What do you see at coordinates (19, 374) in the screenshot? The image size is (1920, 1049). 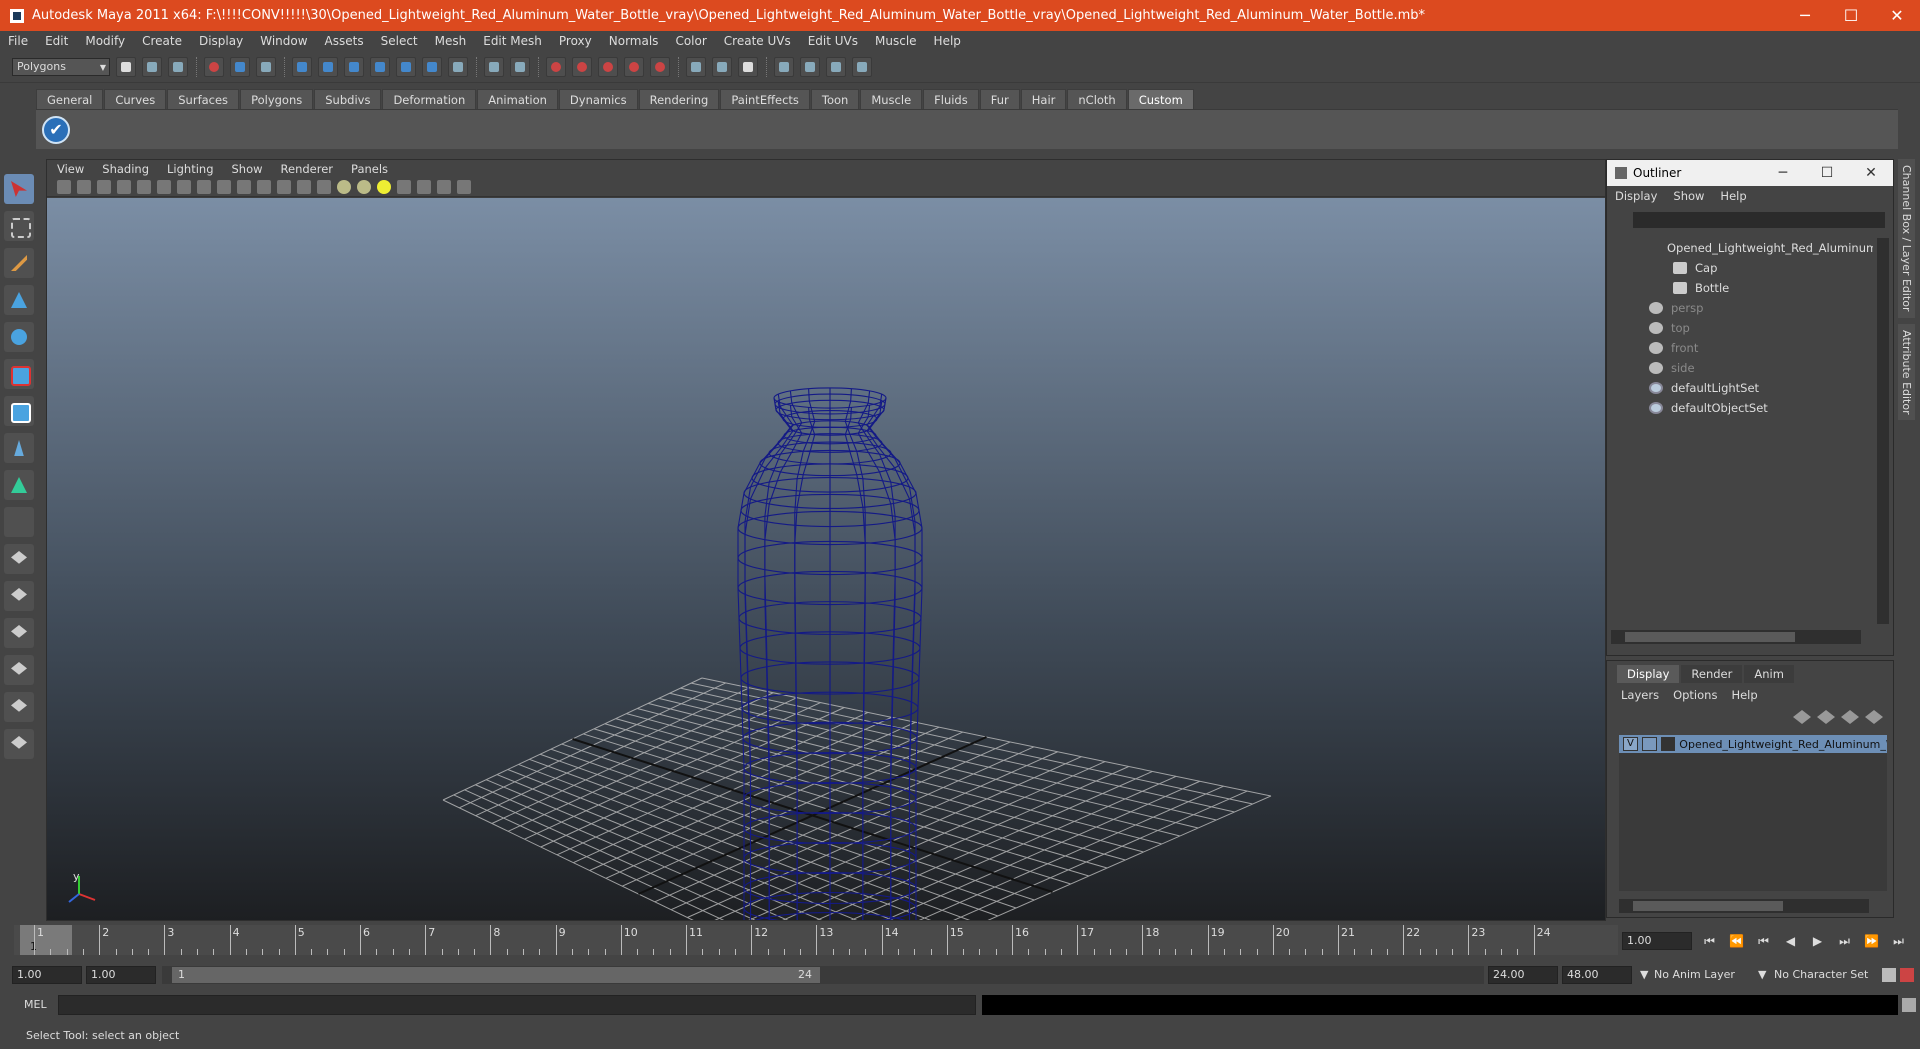 I see `scale-tool-icon` at bounding box center [19, 374].